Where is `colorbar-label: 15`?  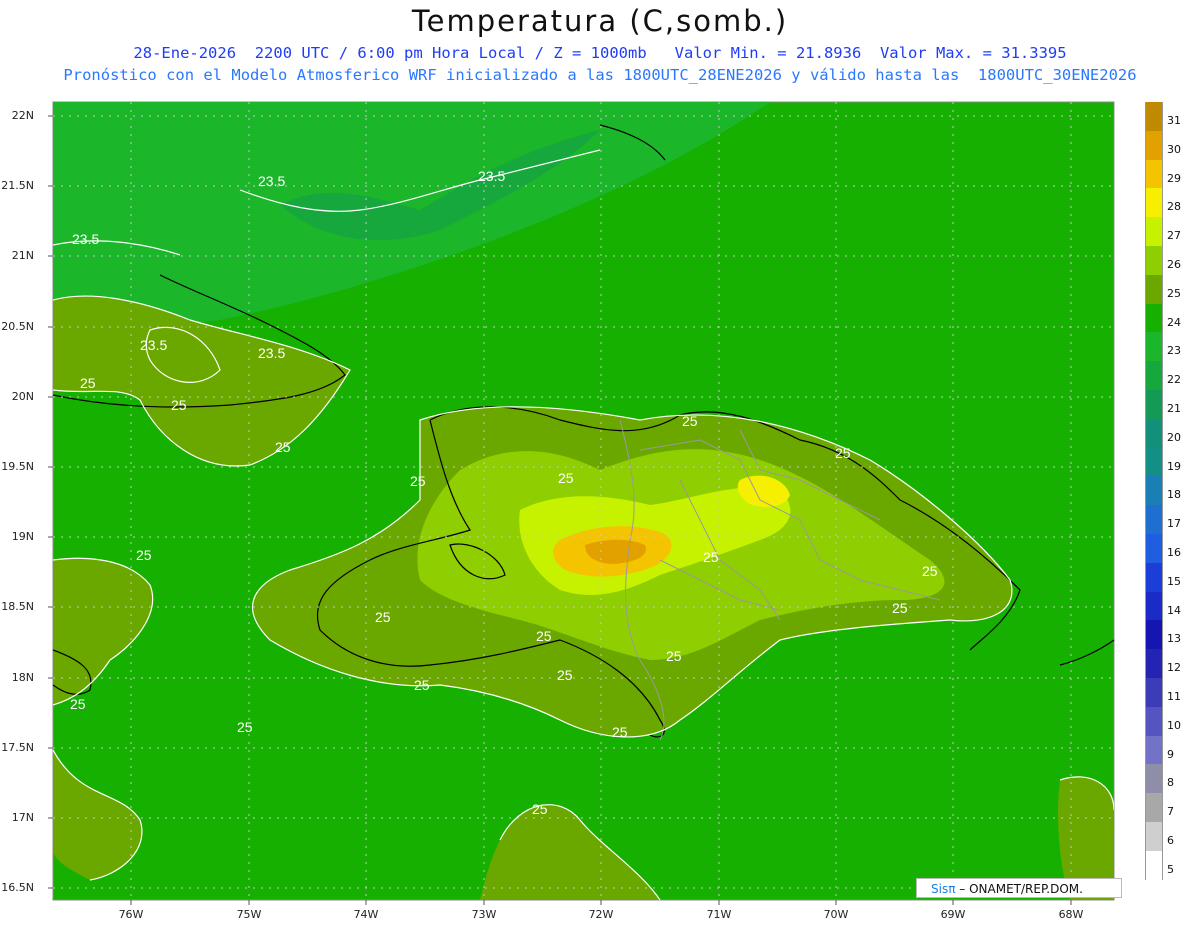 colorbar-label: 15 is located at coordinates (1174, 581).